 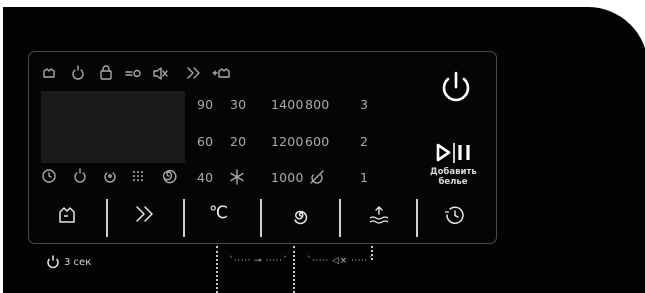 What do you see at coordinates (364, 177) in the screenshot?
I see `rinse-1: 1` at bounding box center [364, 177].